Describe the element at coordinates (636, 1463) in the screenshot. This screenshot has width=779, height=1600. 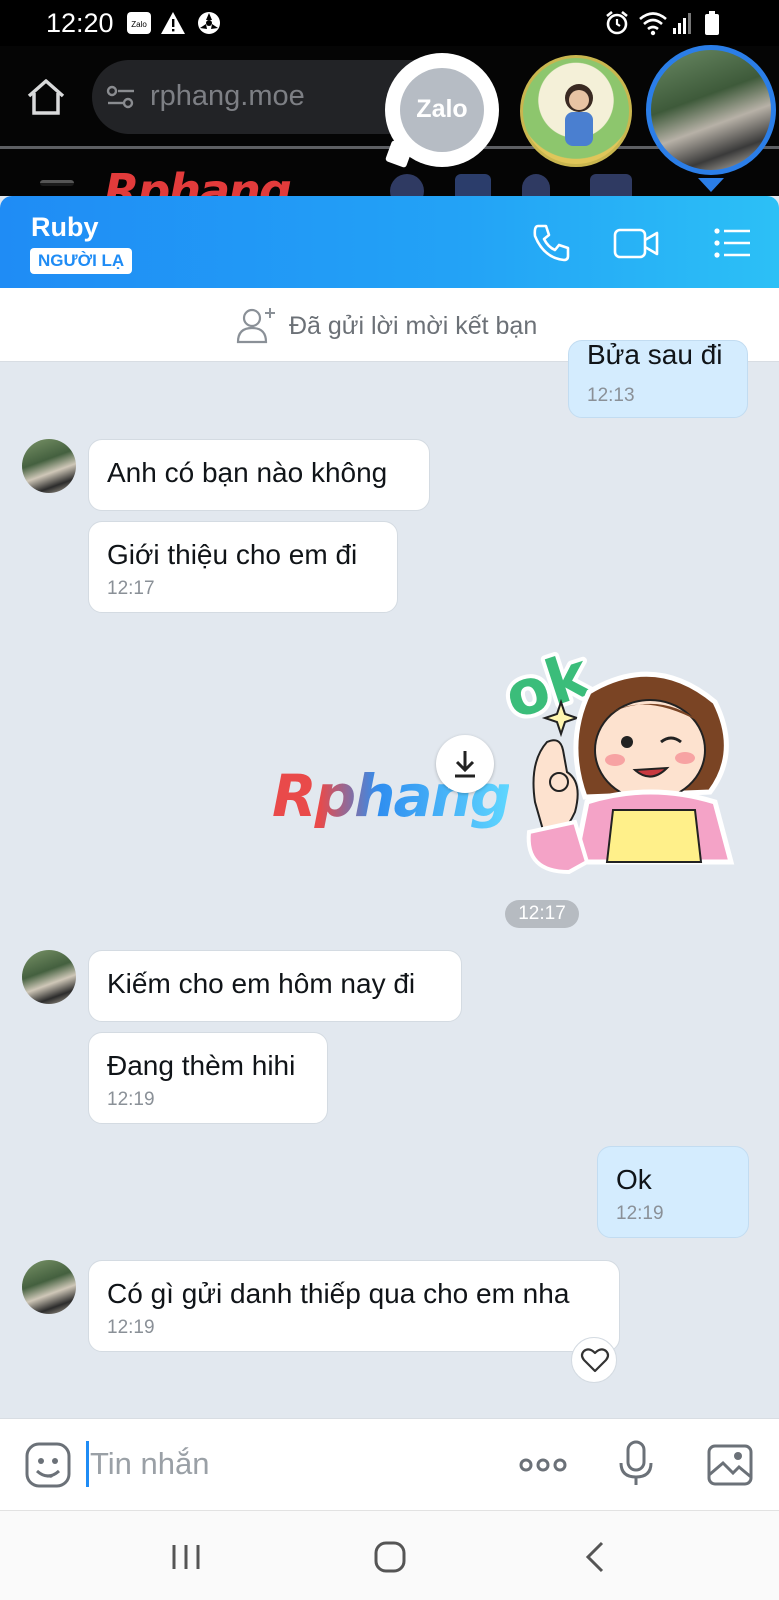
I see `microphone-icon` at that location.